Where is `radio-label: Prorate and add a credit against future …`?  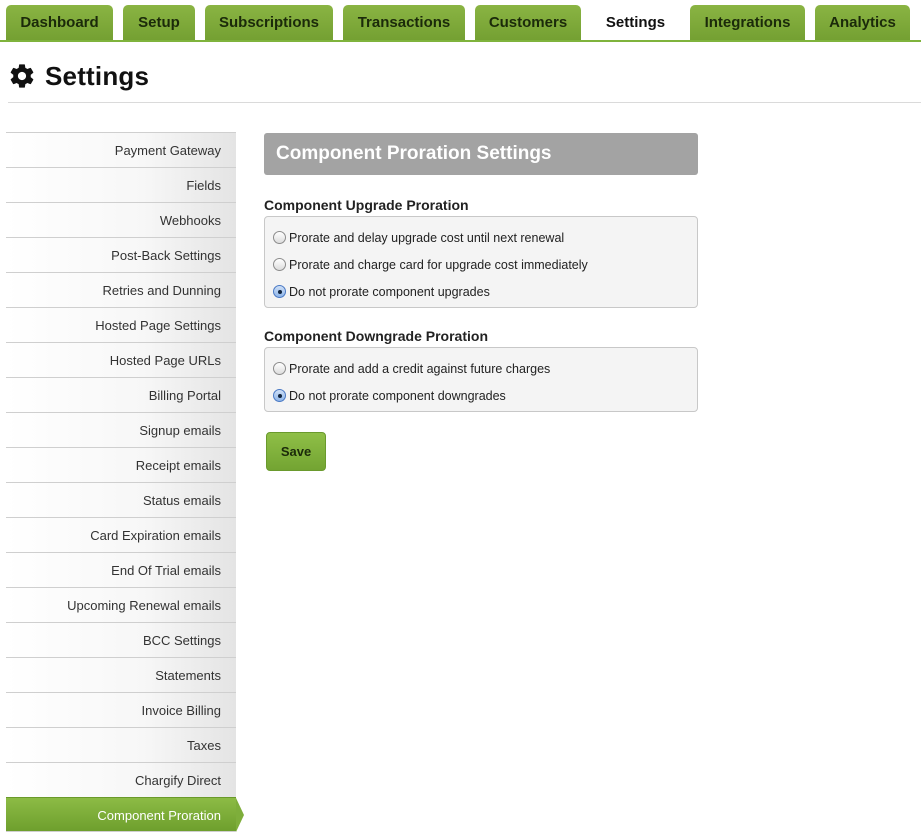
radio-label: Prorate and add a credit against future … is located at coordinates (420, 368).